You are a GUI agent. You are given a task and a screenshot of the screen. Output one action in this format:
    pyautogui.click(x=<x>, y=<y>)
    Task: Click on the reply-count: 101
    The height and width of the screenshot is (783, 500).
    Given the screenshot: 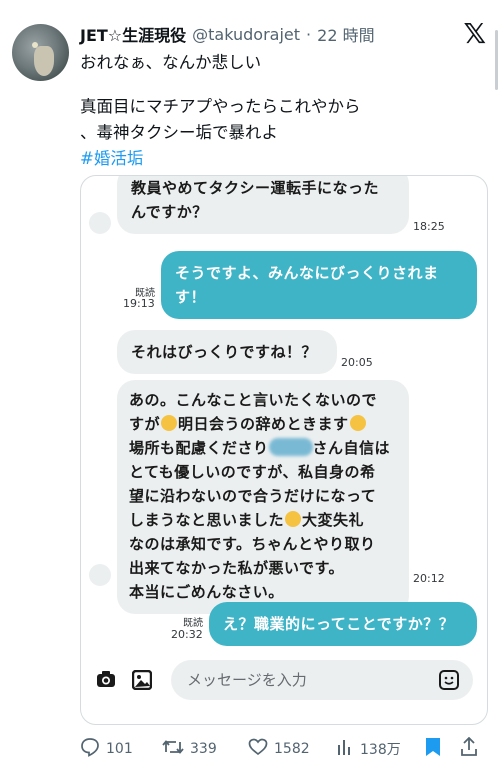 What is the action you would take?
    pyautogui.click(x=119, y=749)
    